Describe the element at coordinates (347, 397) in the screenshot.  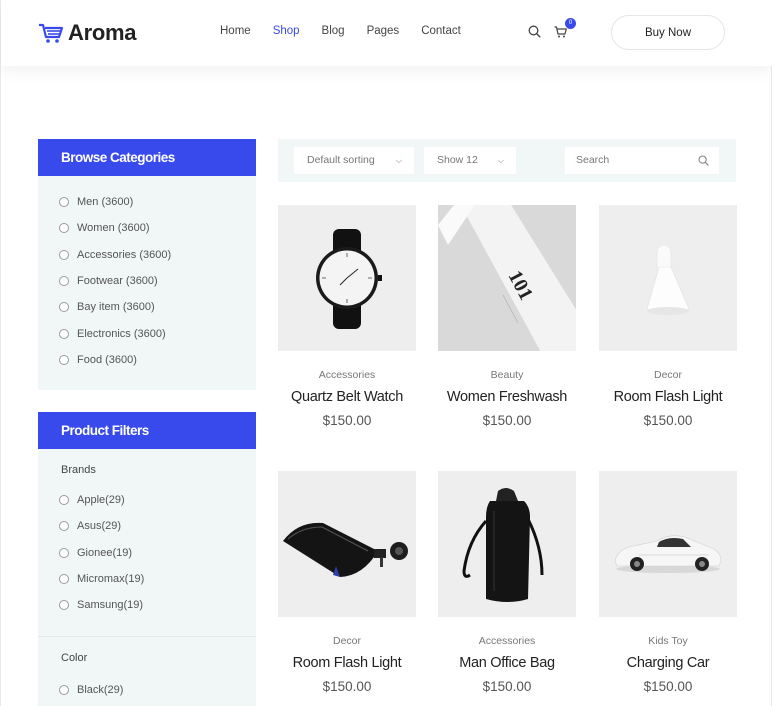
I see `product-name: Quartz Belt Watch` at that location.